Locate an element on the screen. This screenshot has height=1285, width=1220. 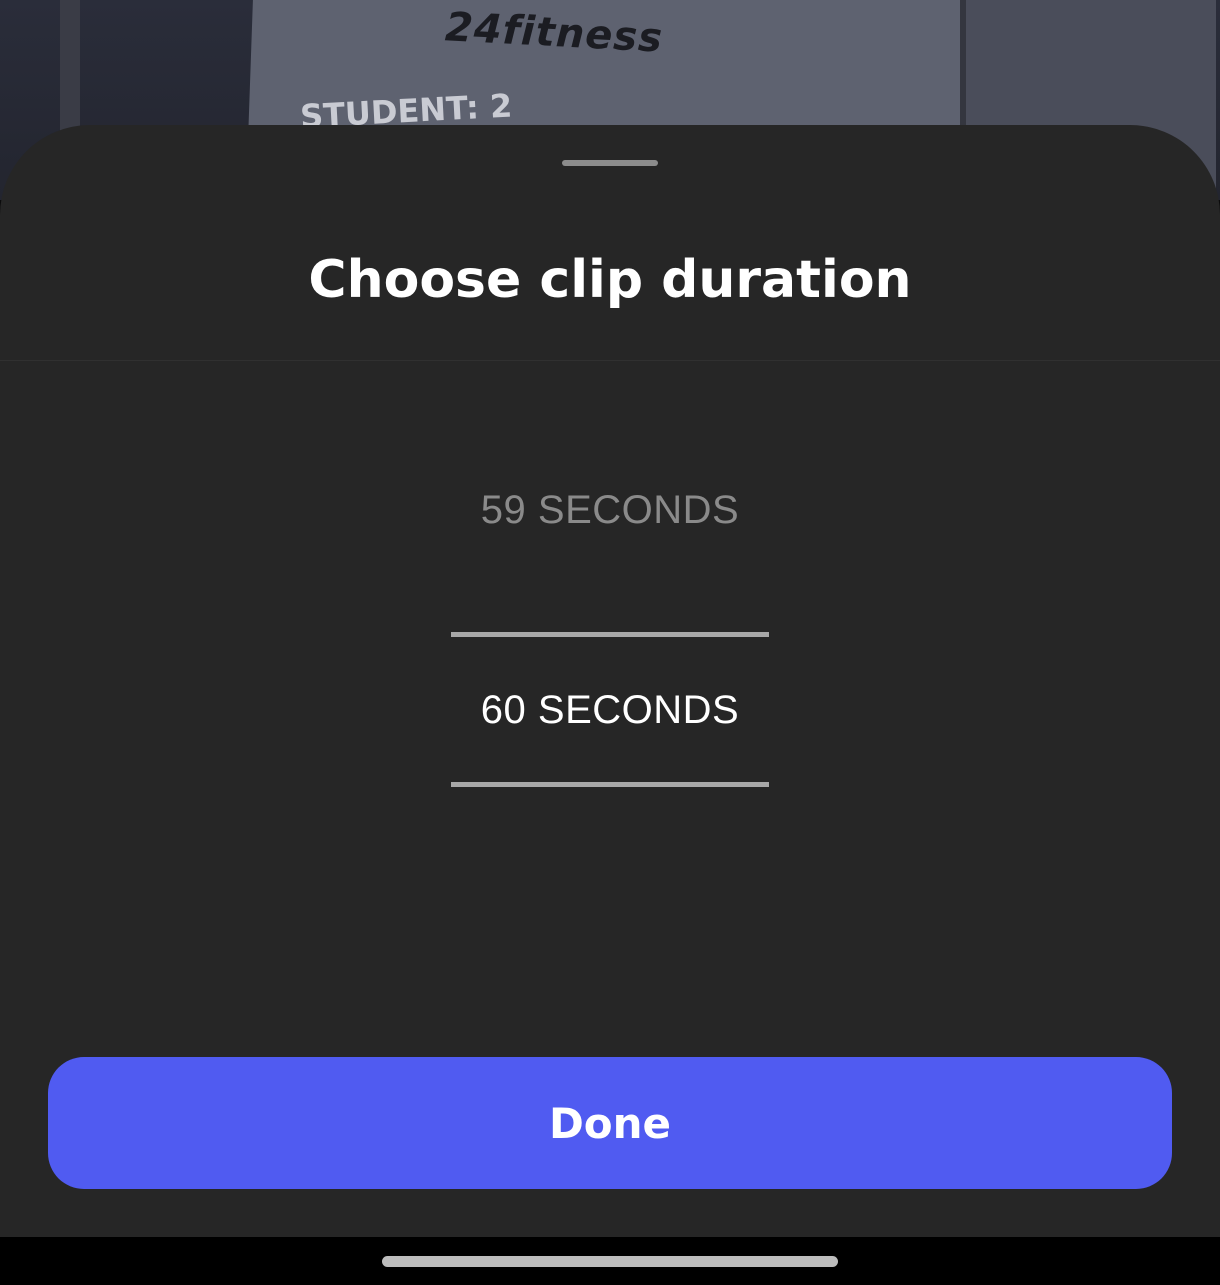
selection-line-top is located at coordinates (610, 634).